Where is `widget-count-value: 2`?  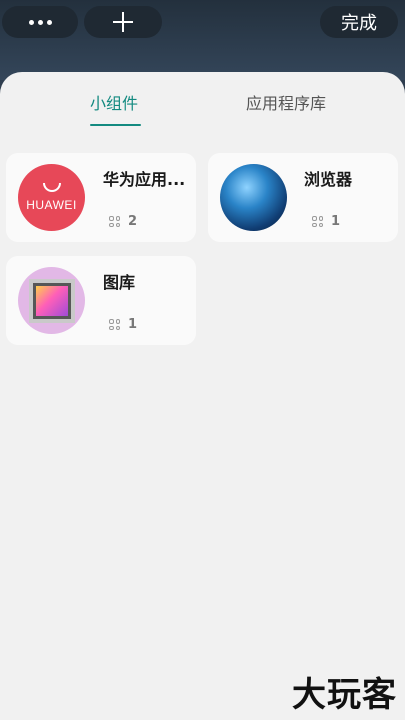
widget-count-value: 2 is located at coordinates (133, 221).